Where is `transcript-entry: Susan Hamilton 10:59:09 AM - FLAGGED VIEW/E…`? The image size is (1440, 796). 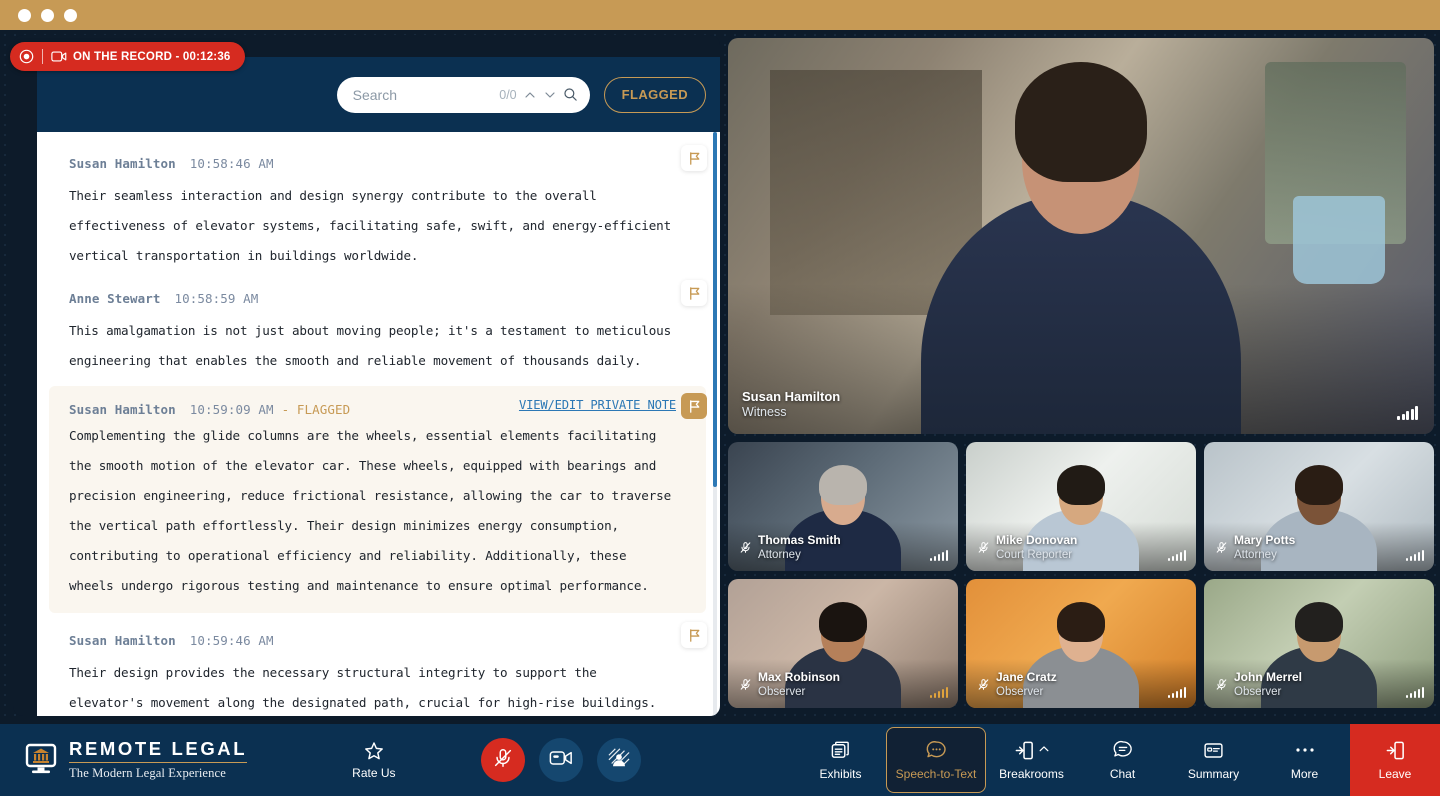 transcript-entry: Susan Hamilton 10:59:09 AM - FLAGGED VIEW/E… is located at coordinates (378, 499).